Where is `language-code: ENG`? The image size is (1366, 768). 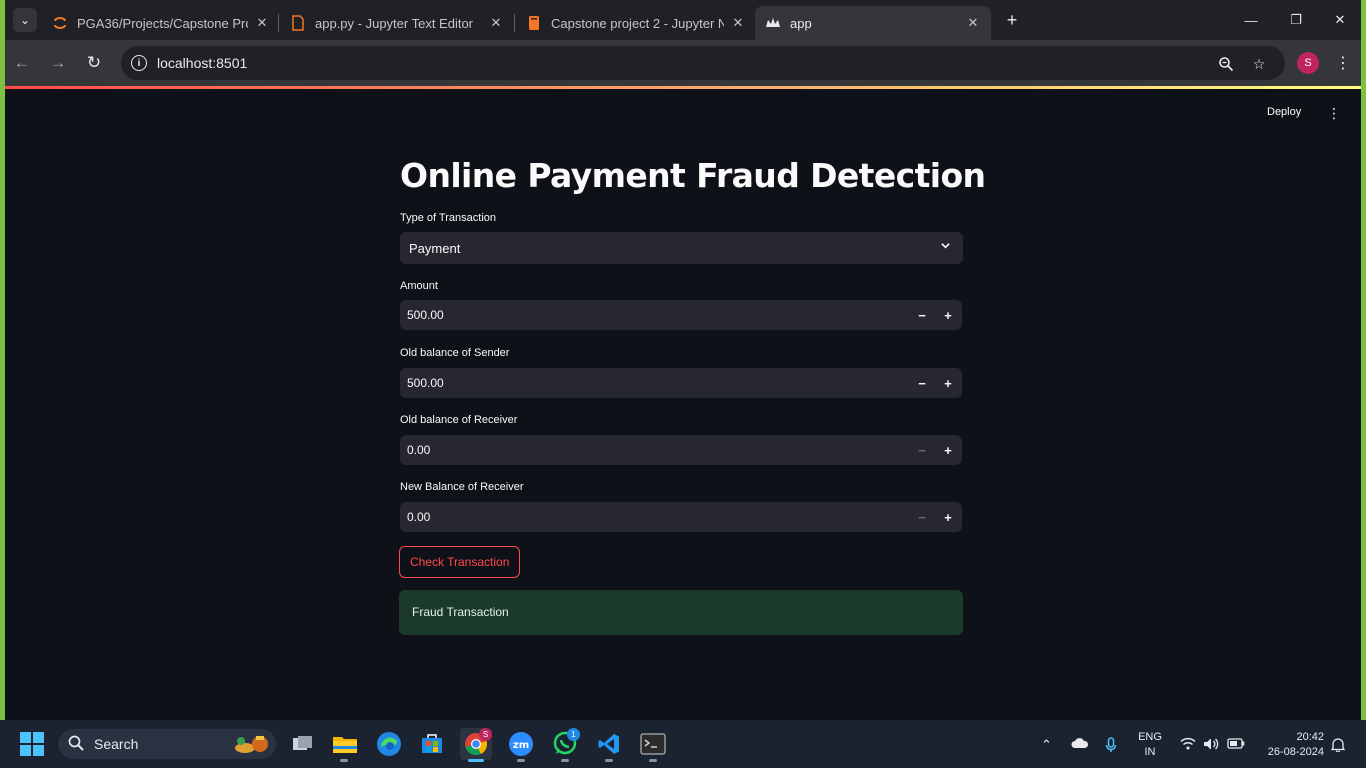 language-code: ENG is located at coordinates (1150, 737).